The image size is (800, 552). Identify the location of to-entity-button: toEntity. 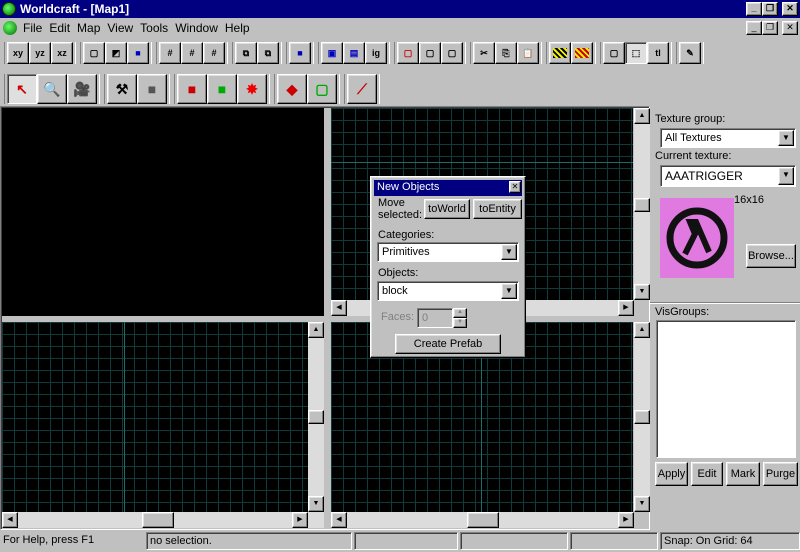
(497, 209).